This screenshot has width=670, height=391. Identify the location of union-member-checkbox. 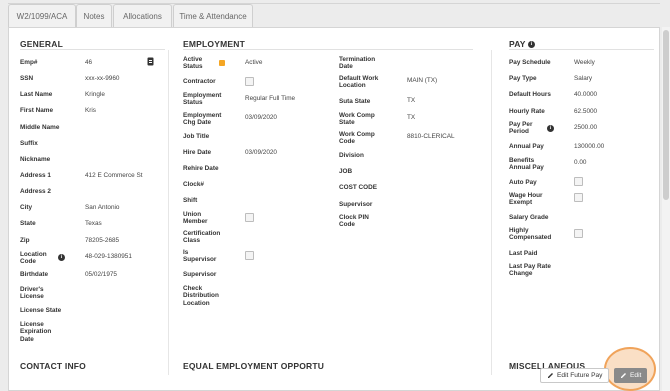
(249, 217).